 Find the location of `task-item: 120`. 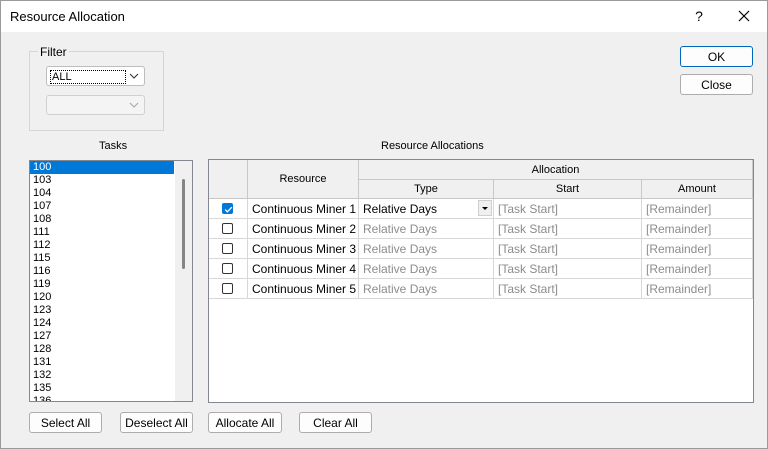

task-item: 120 is located at coordinates (102, 297).